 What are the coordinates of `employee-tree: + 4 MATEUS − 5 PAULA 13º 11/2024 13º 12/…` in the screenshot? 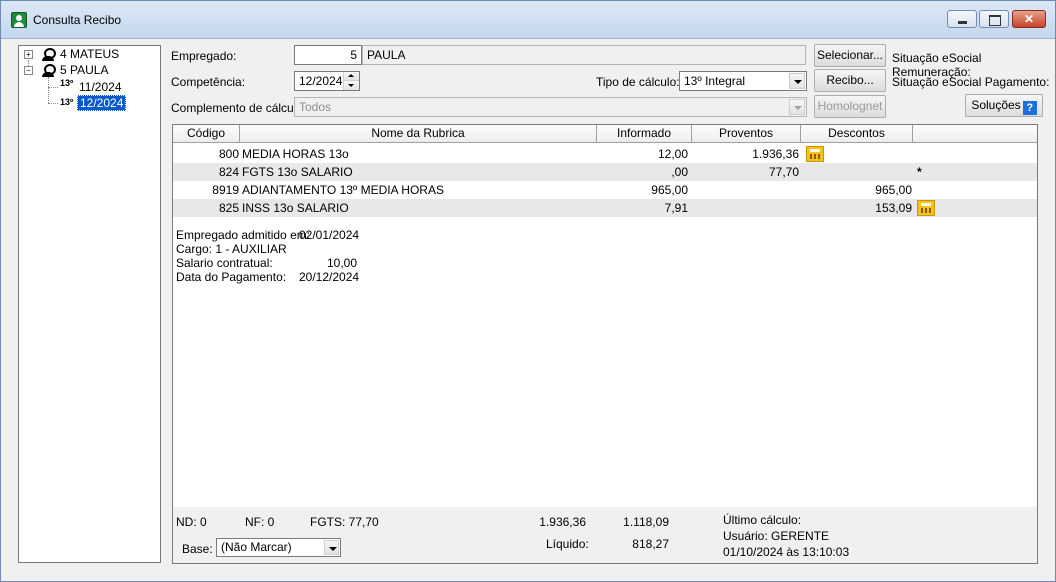 It's located at (89, 304).